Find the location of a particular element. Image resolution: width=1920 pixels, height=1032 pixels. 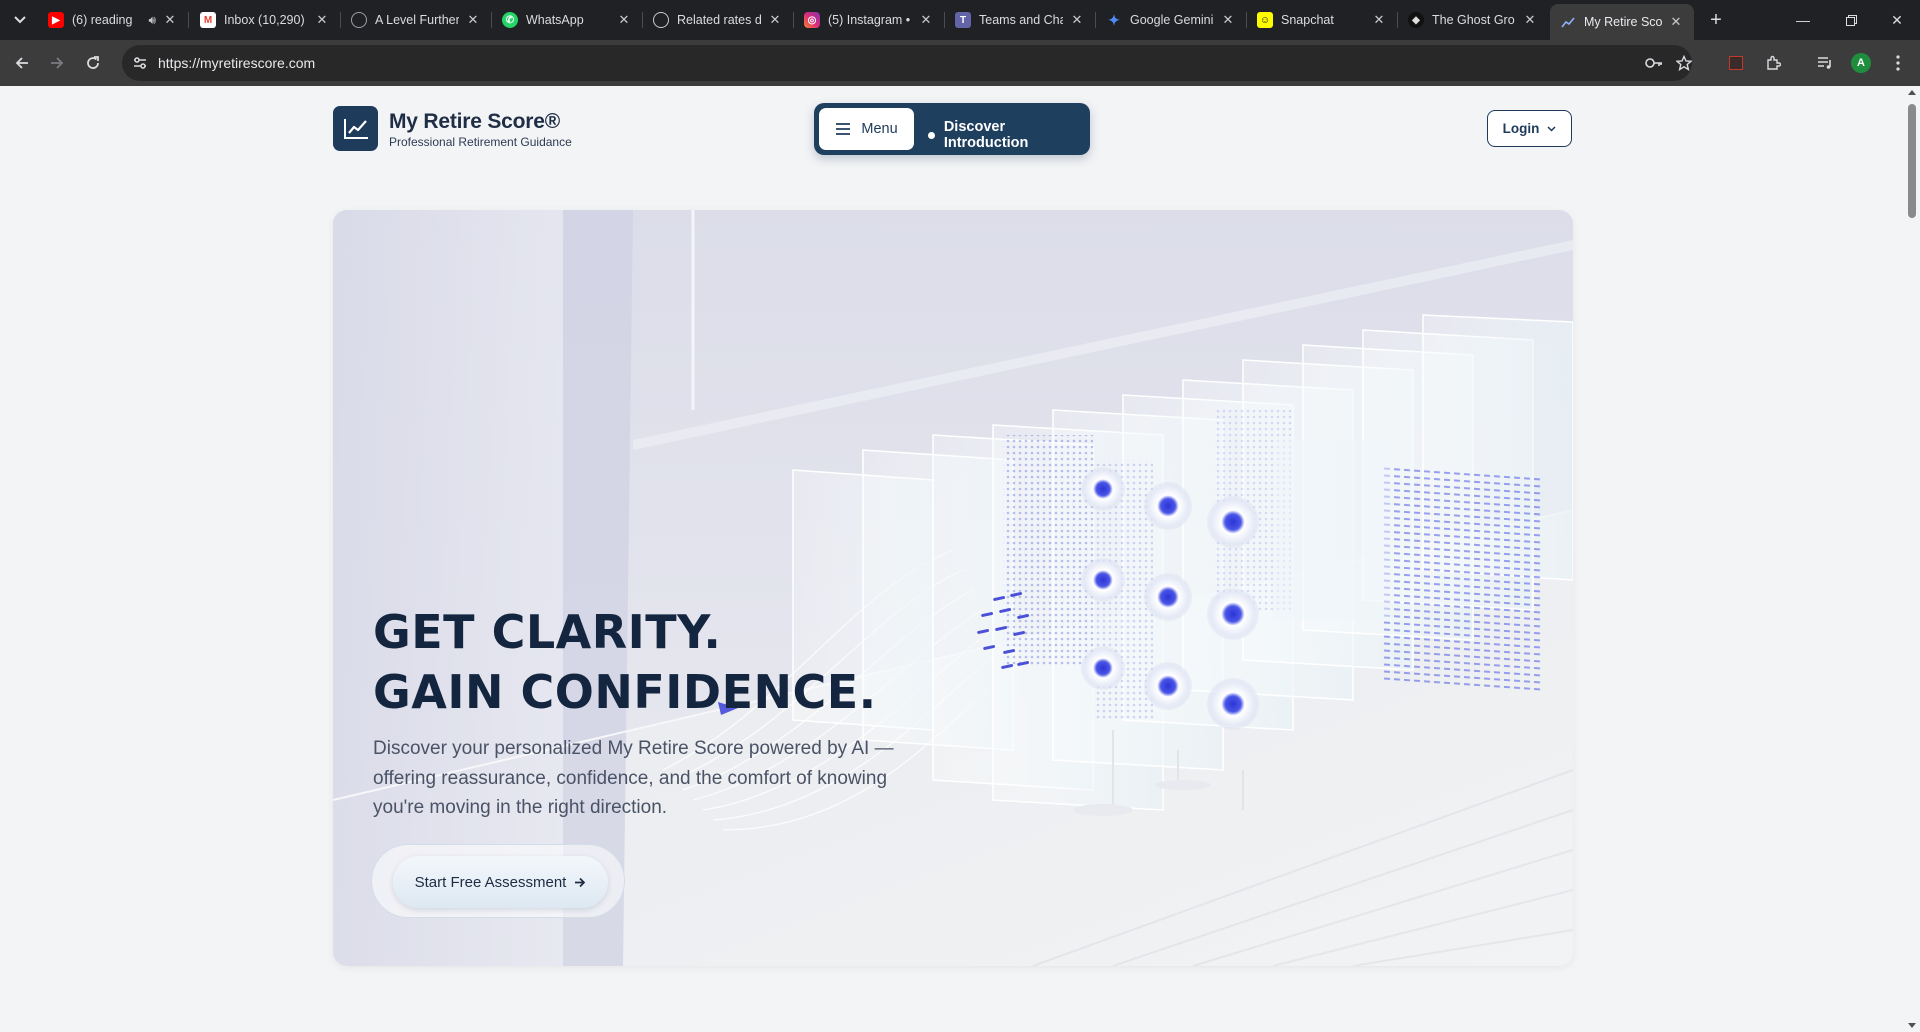

tab-title: A Level Further is located at coordinates (417, 20).